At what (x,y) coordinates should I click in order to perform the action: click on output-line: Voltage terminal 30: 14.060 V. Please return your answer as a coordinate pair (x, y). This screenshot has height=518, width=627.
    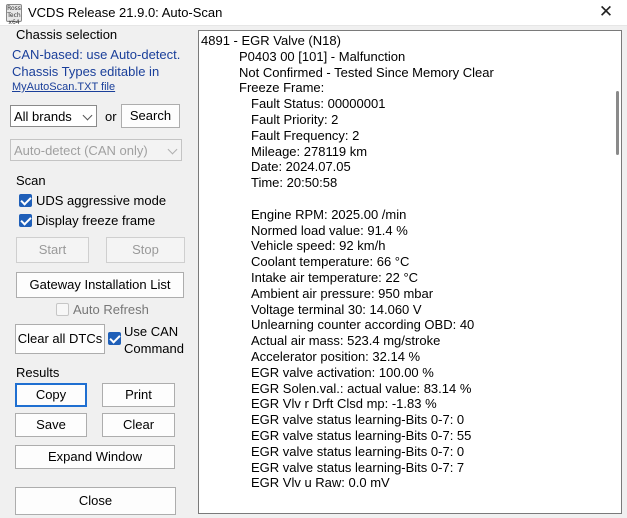
    Looking at the image, I should click on (336, 309).